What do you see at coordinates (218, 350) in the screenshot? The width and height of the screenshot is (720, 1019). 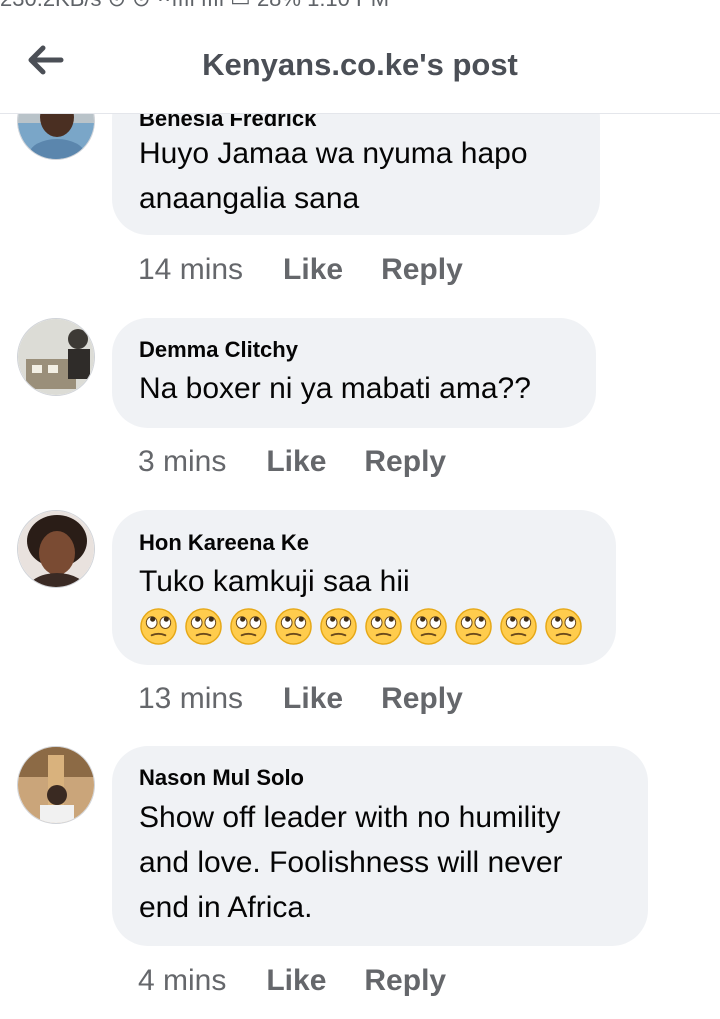 I see `comment-author: Demma Clitchy` at bounding box center [218, 350].